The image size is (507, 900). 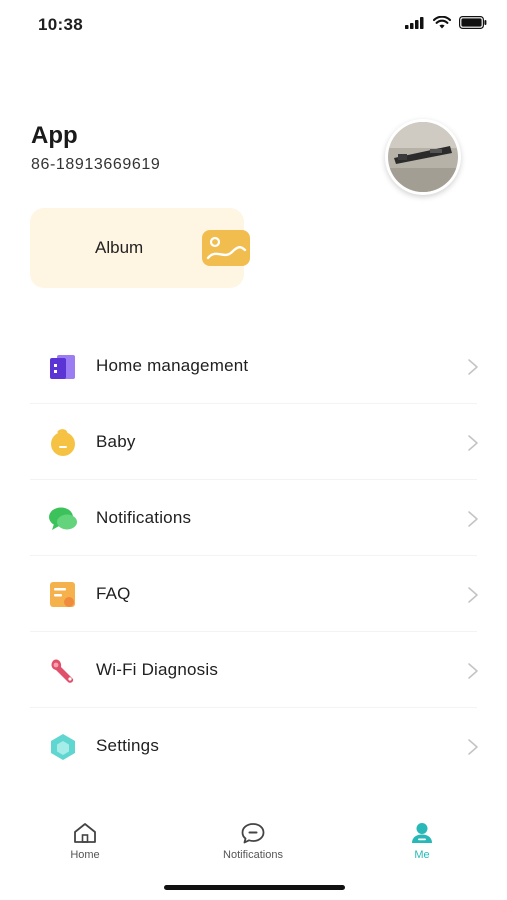 I want to click on menu-item-baby: Baby, so click(x=253, y=442).